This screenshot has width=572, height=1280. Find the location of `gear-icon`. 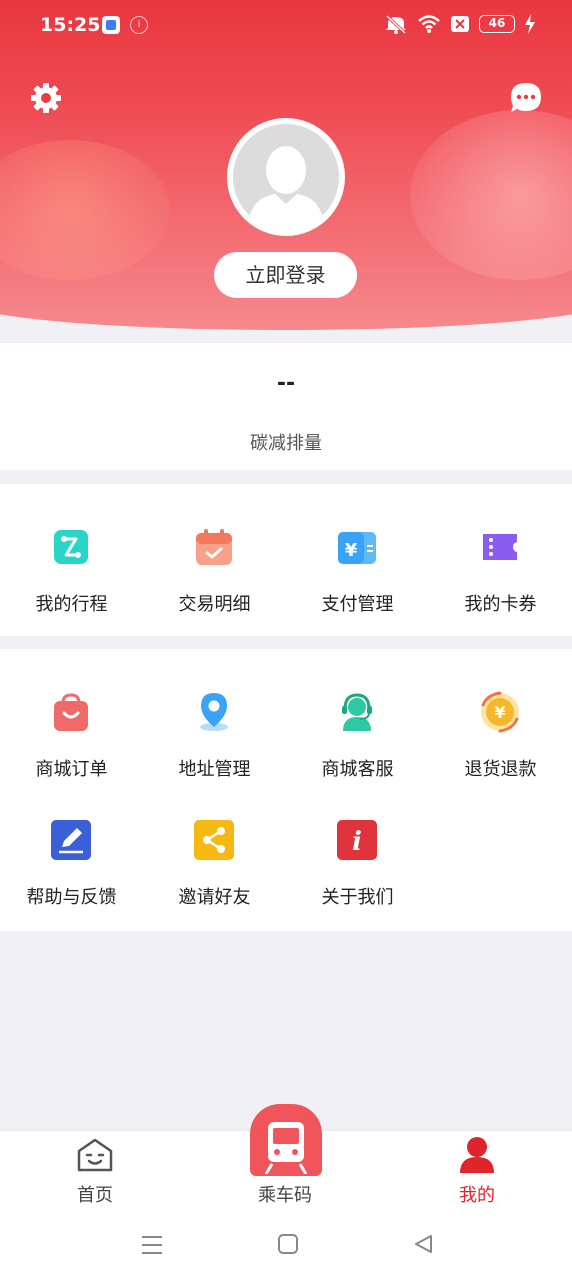

gear-icon is located at coordinates (46, 98).